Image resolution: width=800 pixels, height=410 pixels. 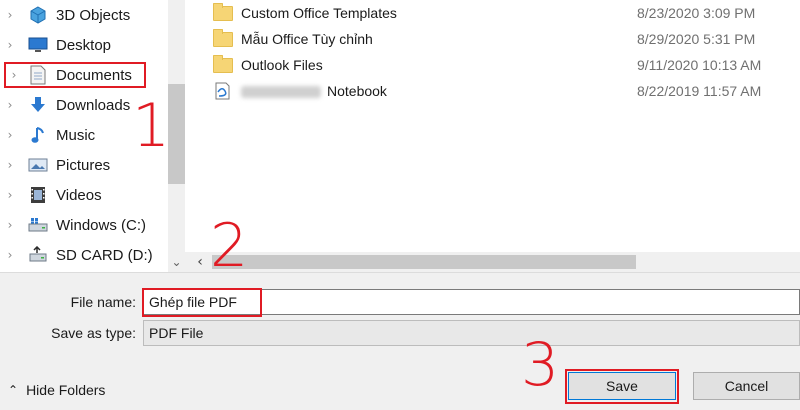 I want to click on scroll-left-icon: ‹, so click(x=200, y=262).